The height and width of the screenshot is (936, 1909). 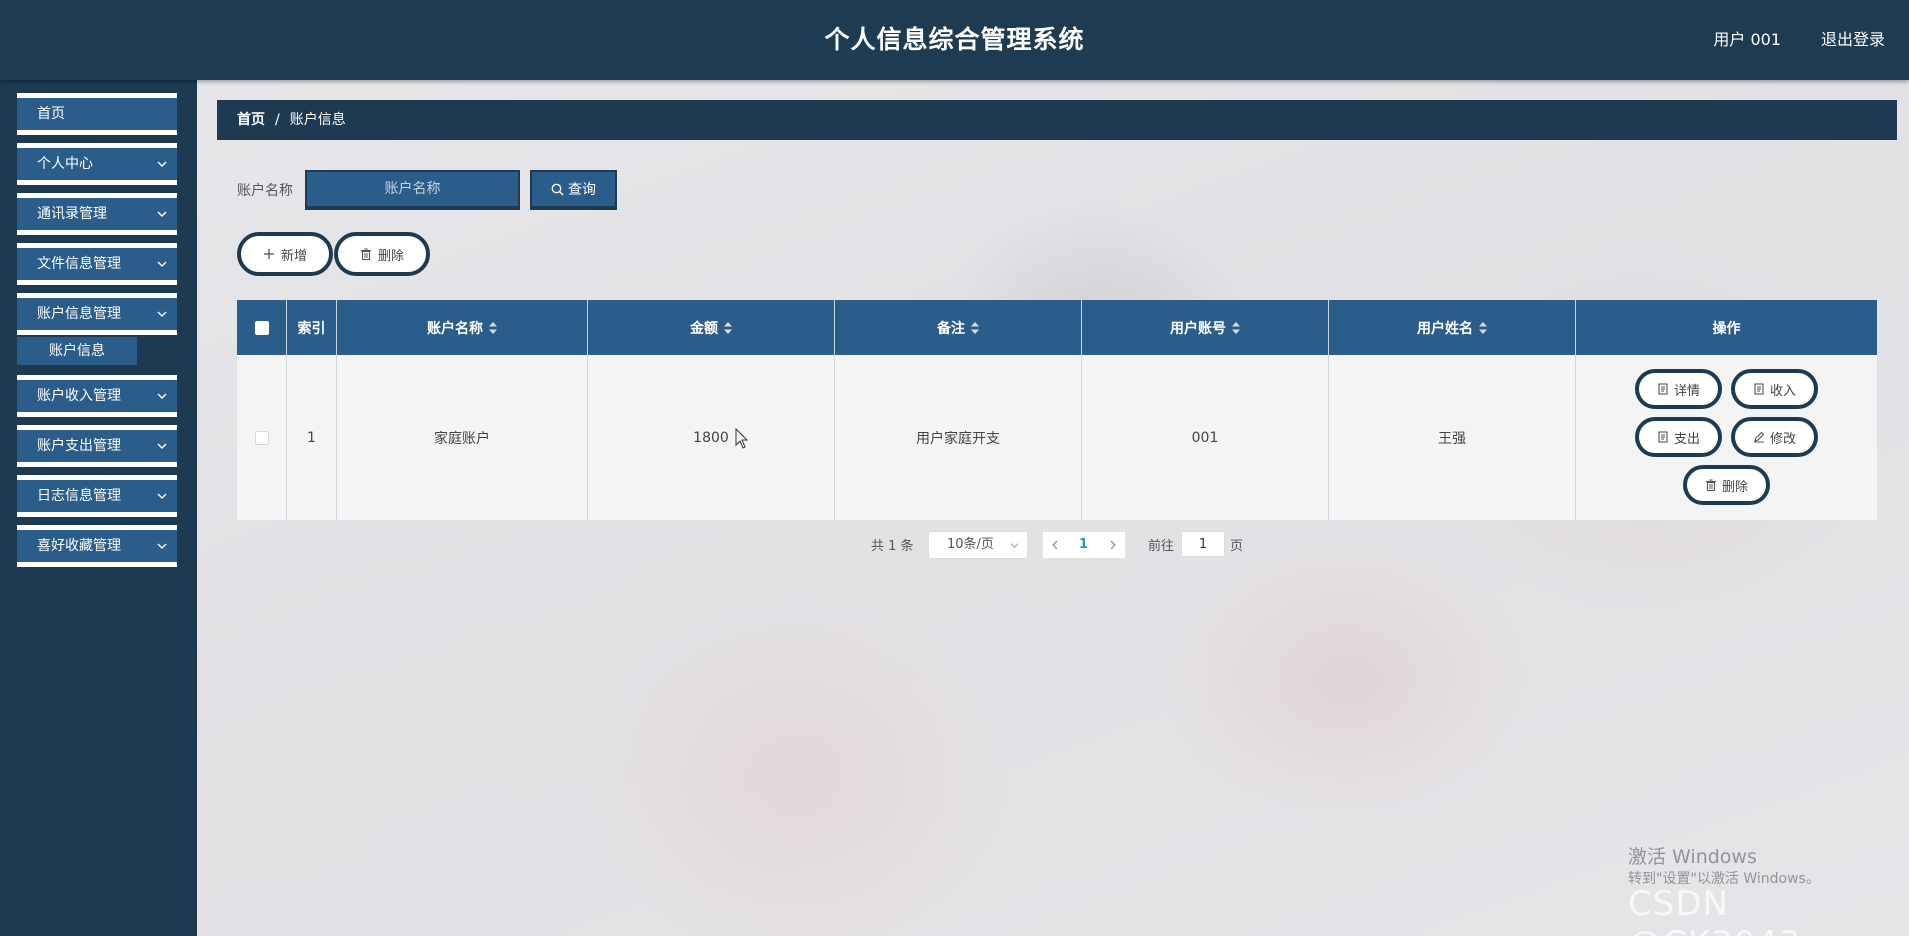 I want to click on windows-activation-title: 激活 Windows, so click(x=1692, y=857).